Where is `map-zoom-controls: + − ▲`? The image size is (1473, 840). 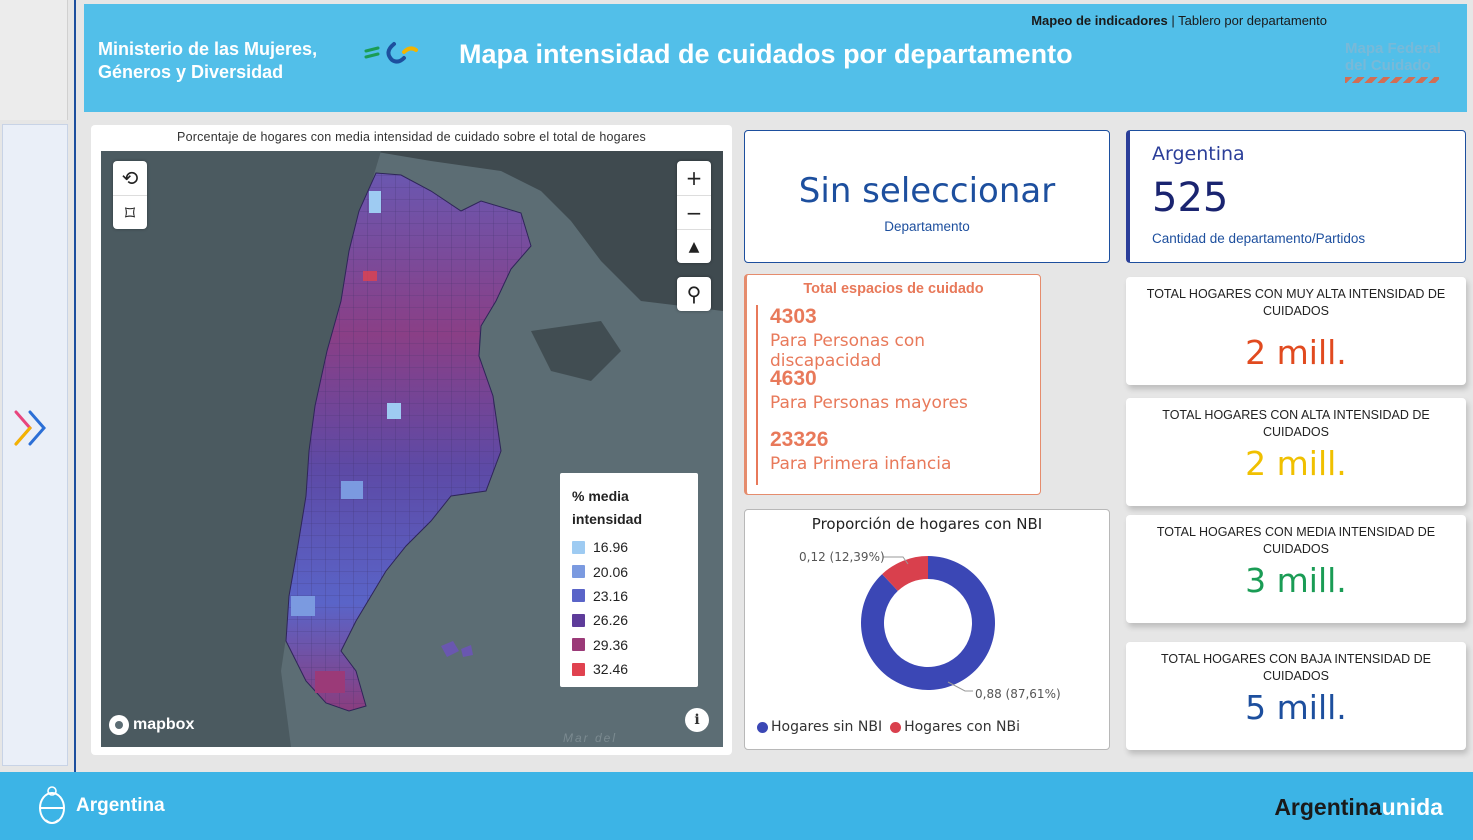
map-zoom-controls: + − ▲ is located at coordinates (694, 212).